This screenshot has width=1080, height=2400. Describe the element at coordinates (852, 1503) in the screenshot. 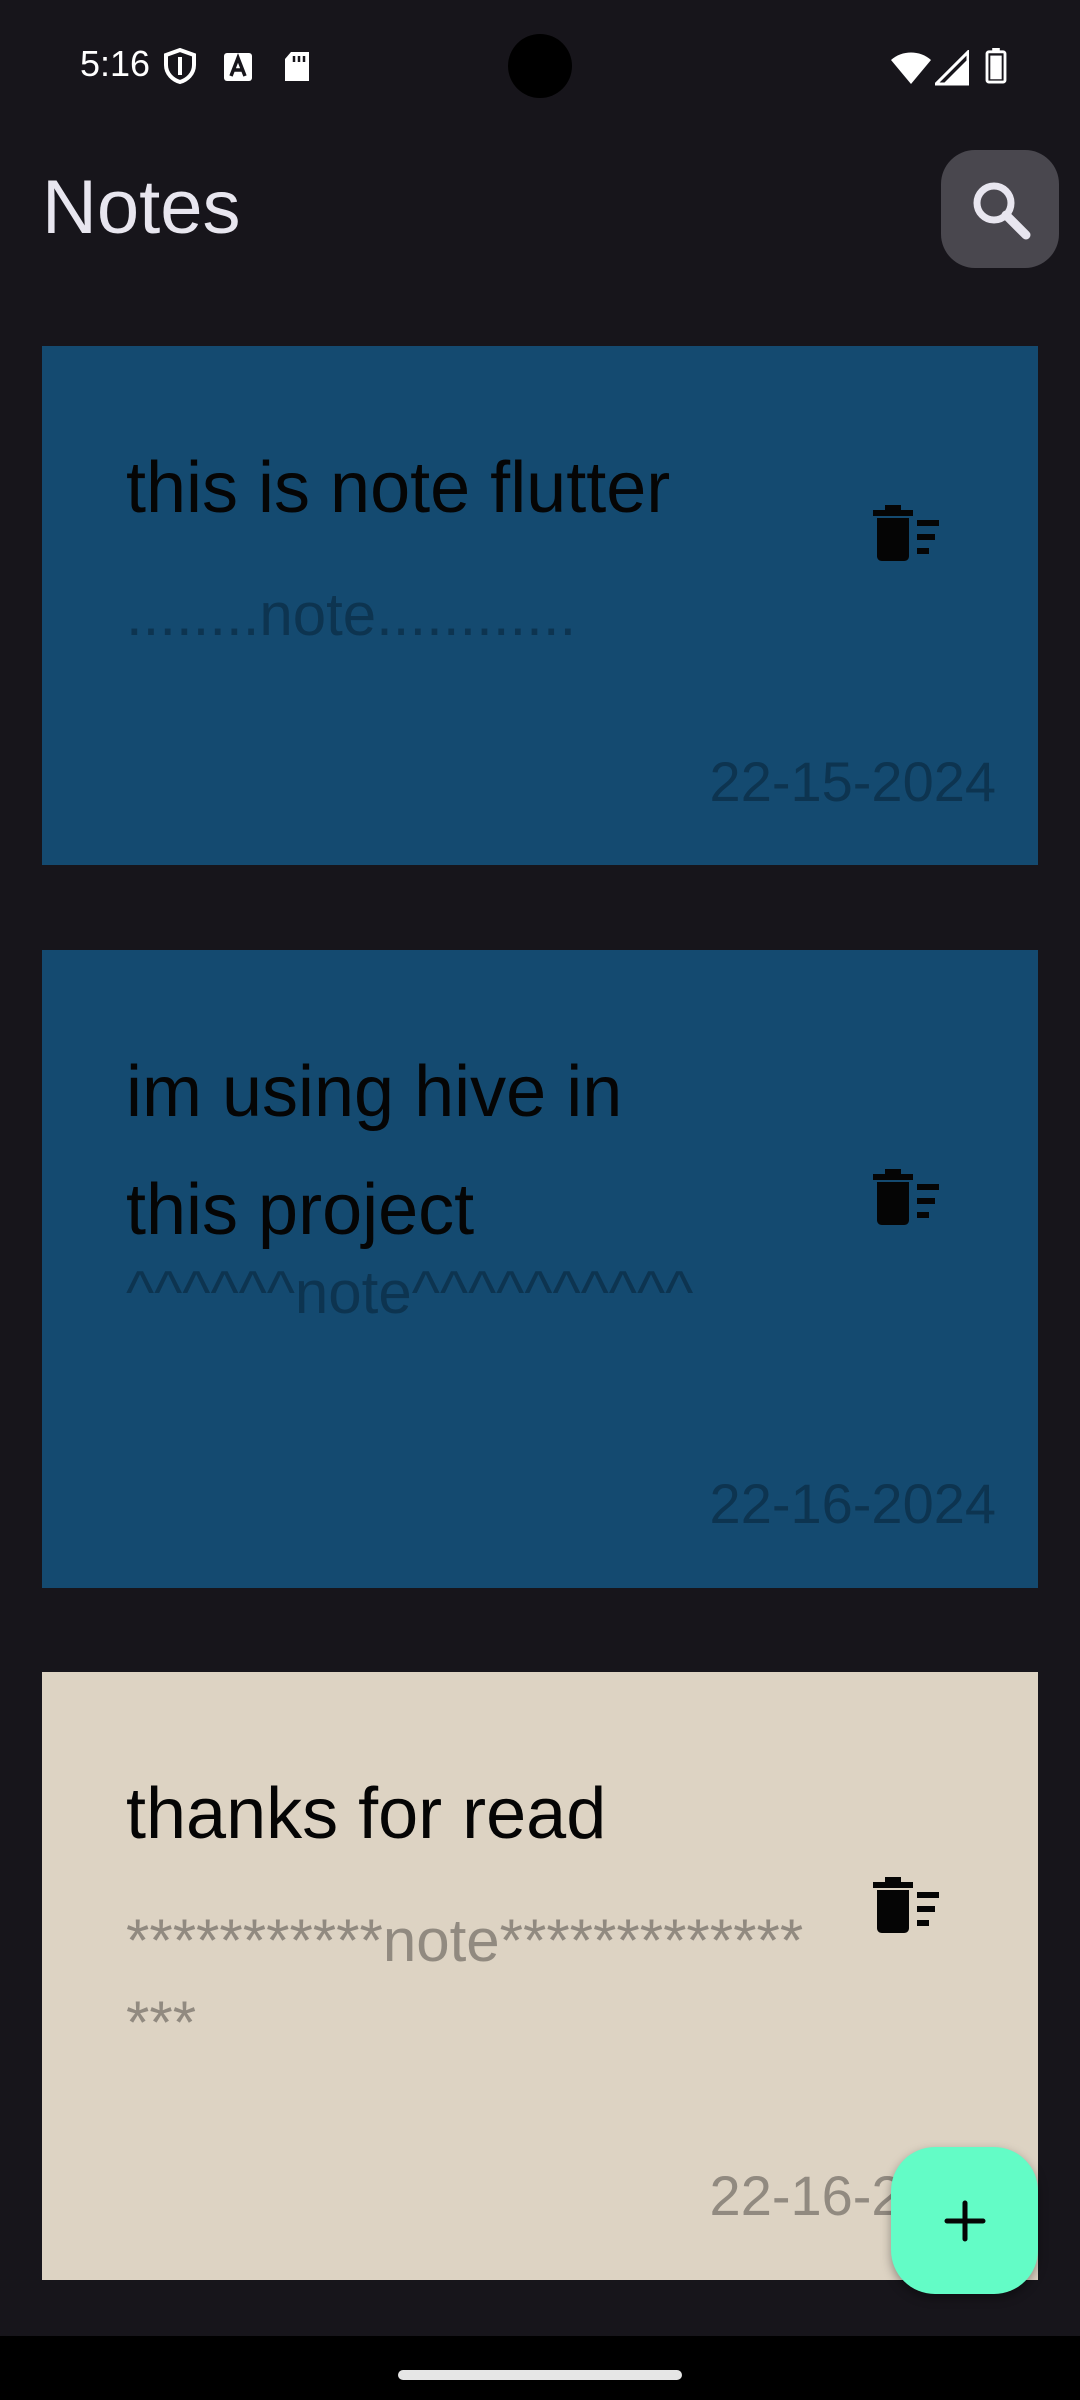

I see `note-date: 22-16-2024` at that location.